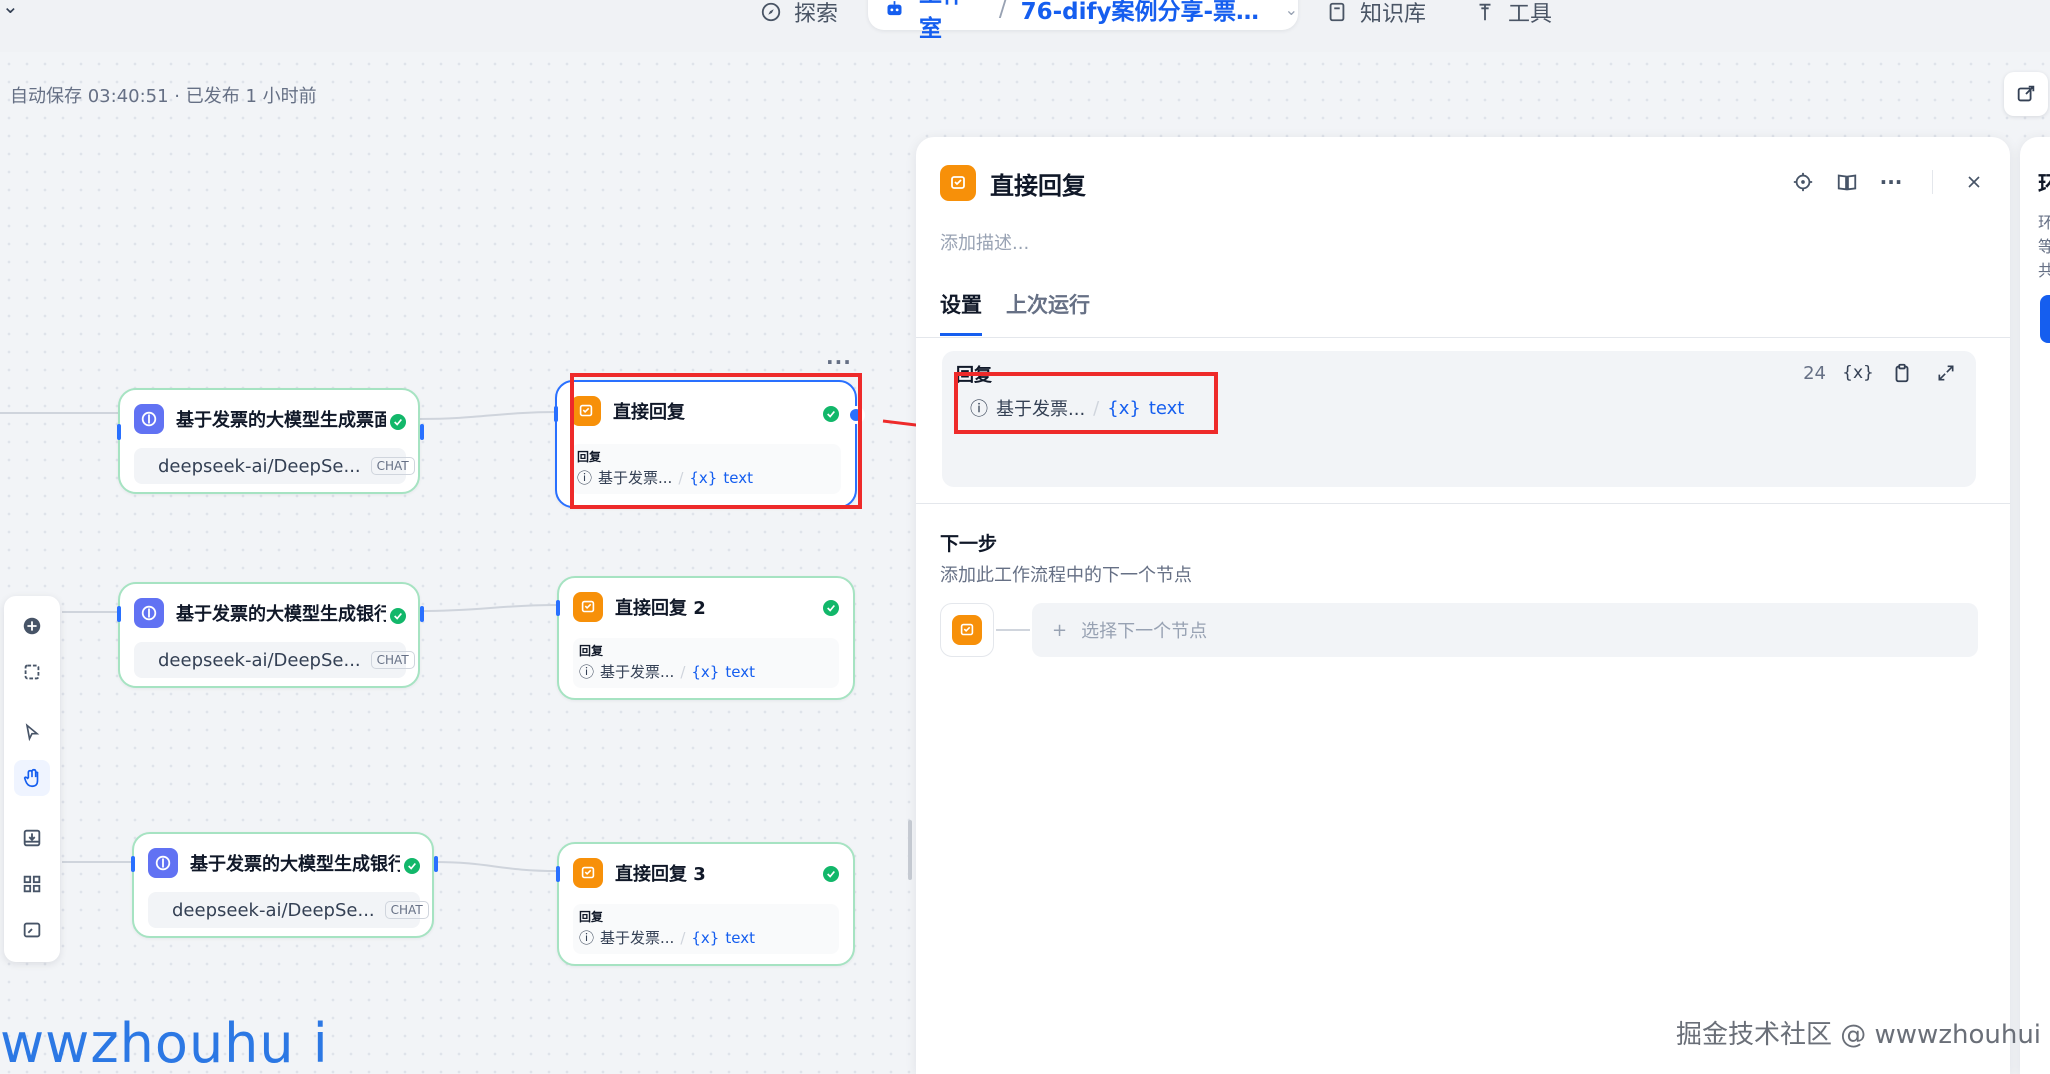 This screenshot has width=2050, height=1074. I want to click on next-step-description: 添加此工作流程中的下一个节点, so click(1066, 575).